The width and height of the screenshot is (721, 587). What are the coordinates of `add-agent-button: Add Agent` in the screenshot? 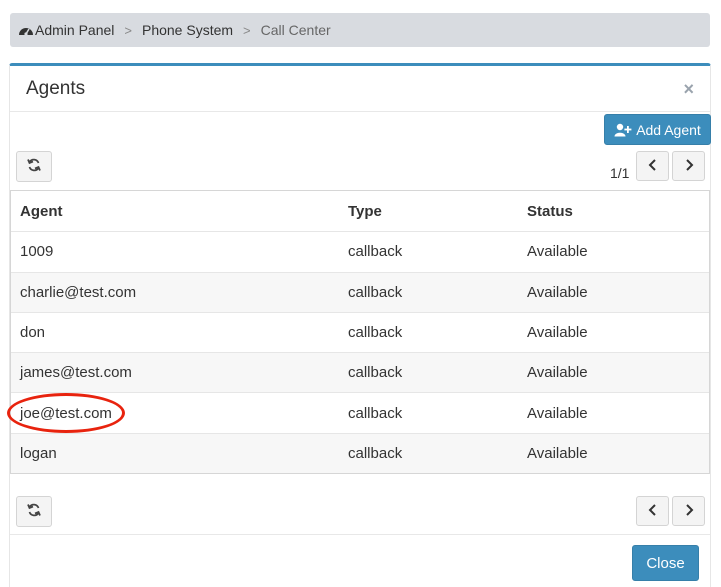 It's located at (657, 129).